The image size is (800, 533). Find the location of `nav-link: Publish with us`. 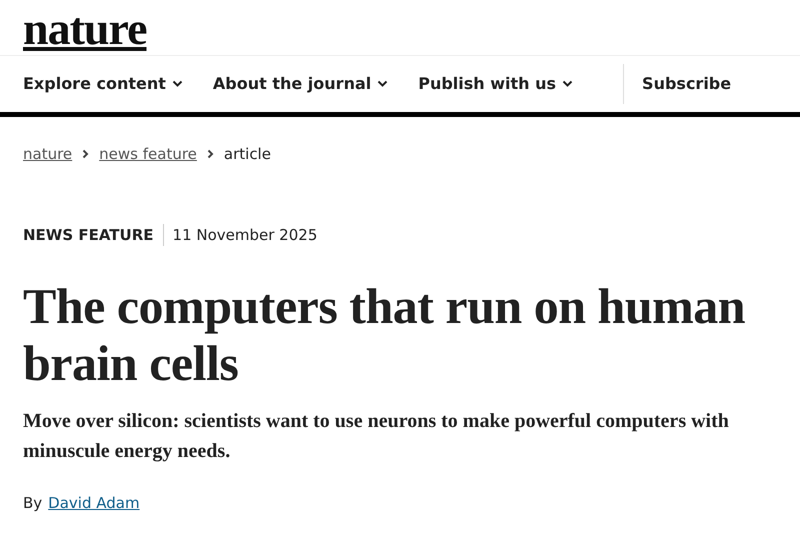

nav-link: Publish with us is located at coordinates (496, 84).